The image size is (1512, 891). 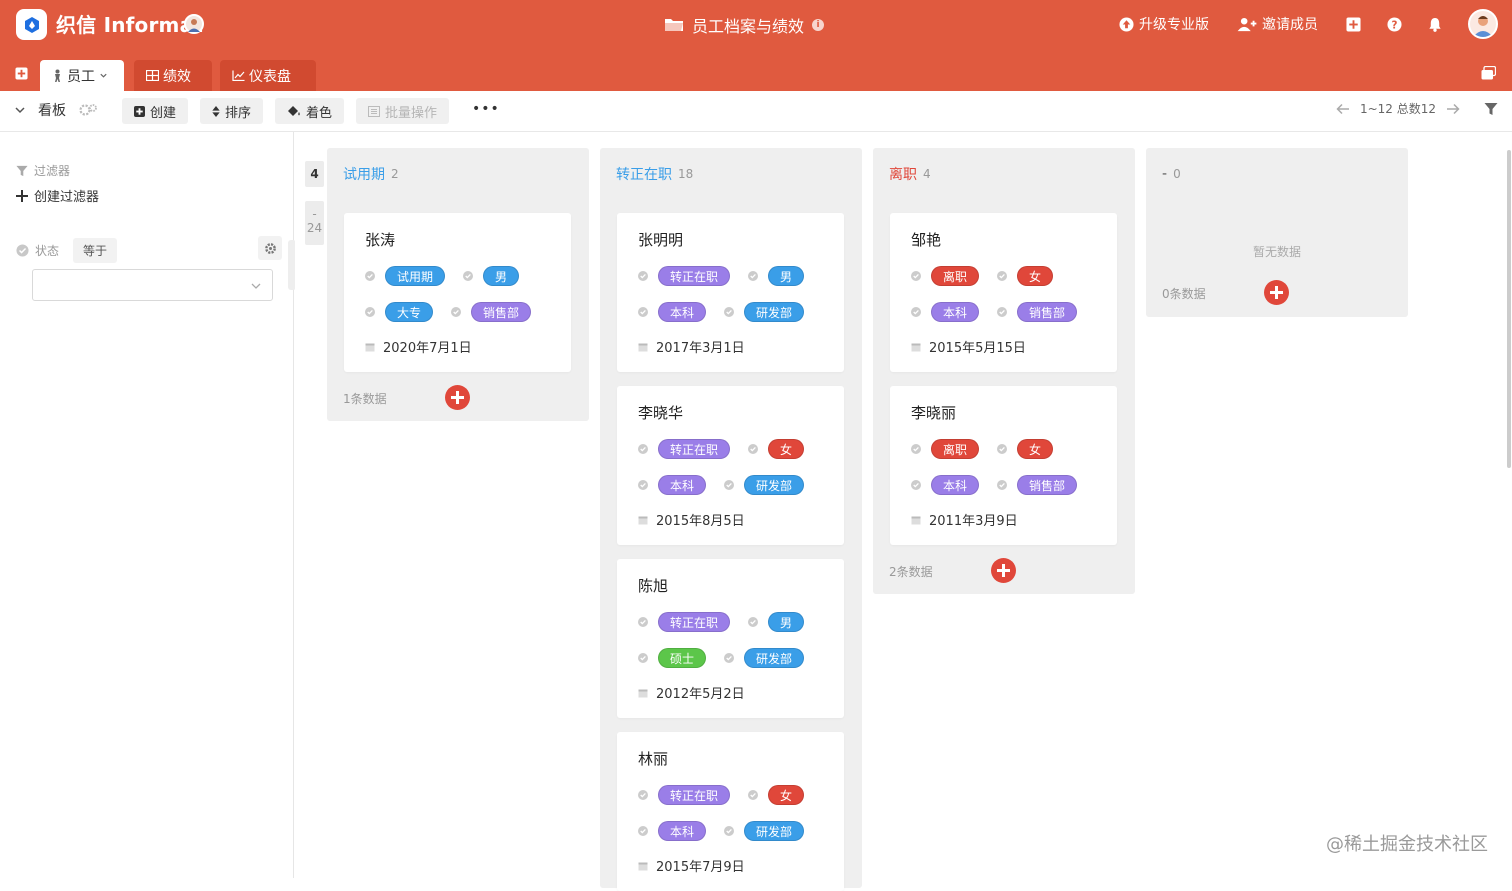 What do you see at coordinates (418, 346) in the screenshot?
I see `date-line: 2020年7月1日` at bounding box center [418, 346].